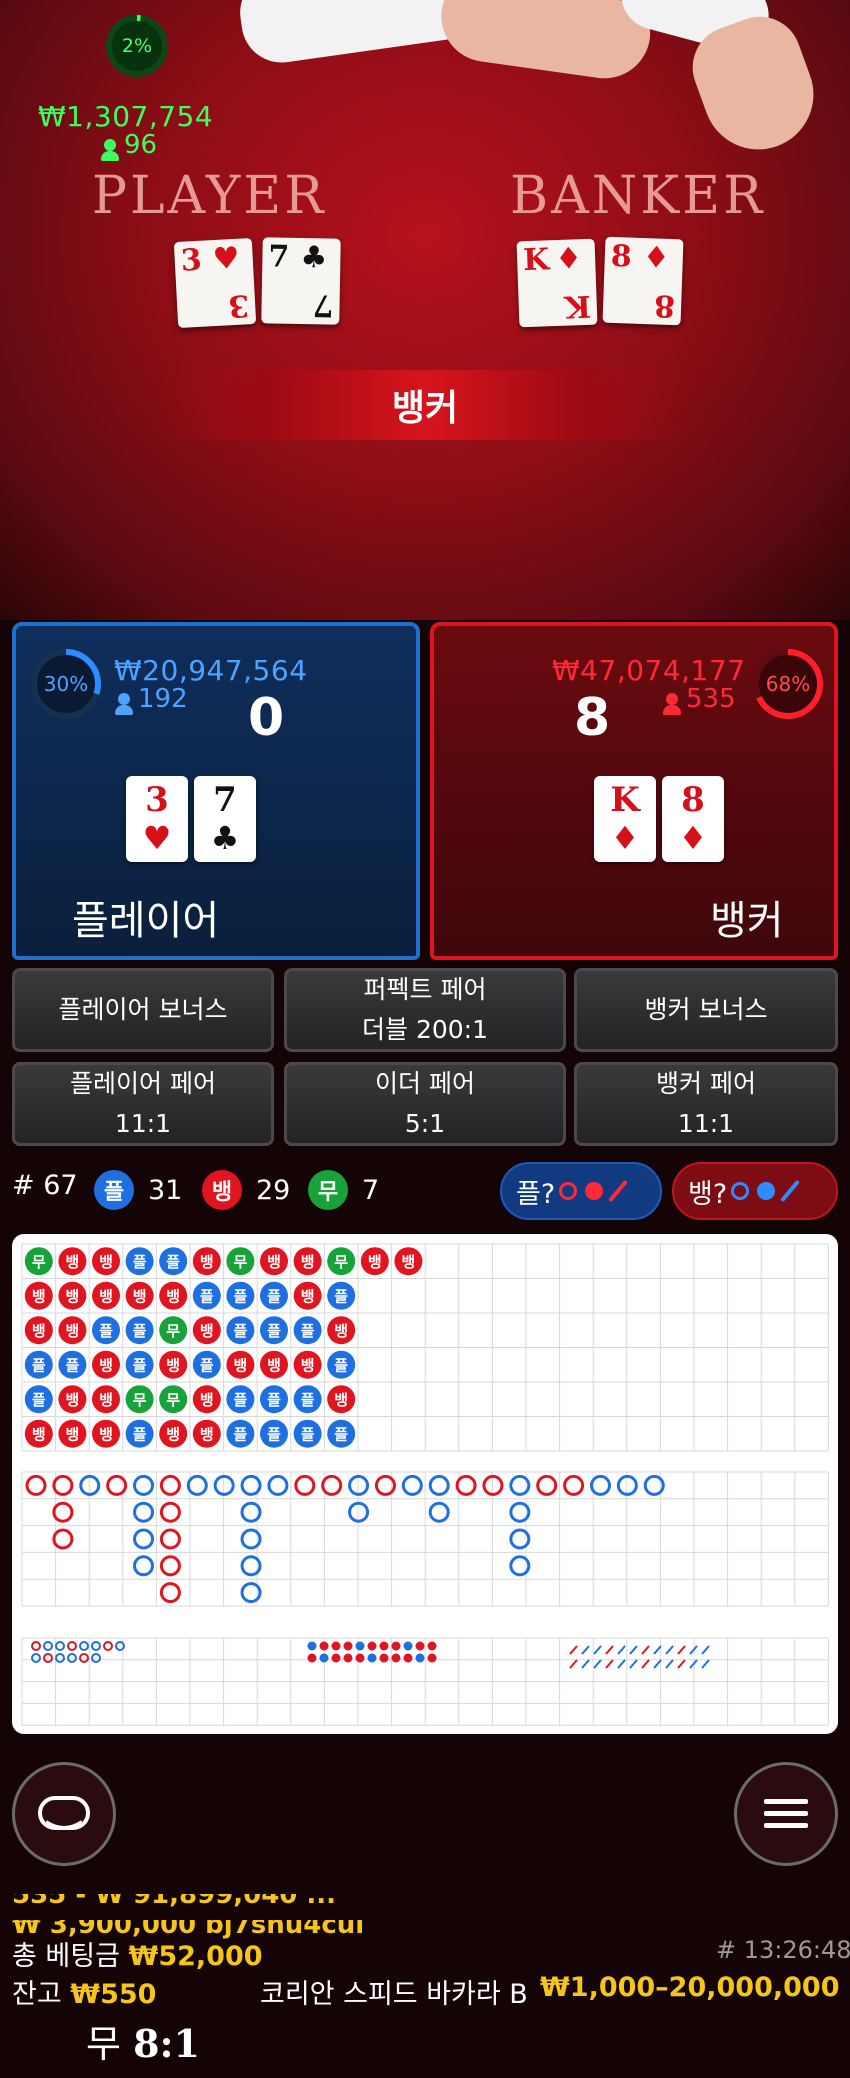  What do you see at coordinates (274, 1262) in the screenshot?
I see `bead-label-0-7: 뱅` at bounding box center [274, 1262].